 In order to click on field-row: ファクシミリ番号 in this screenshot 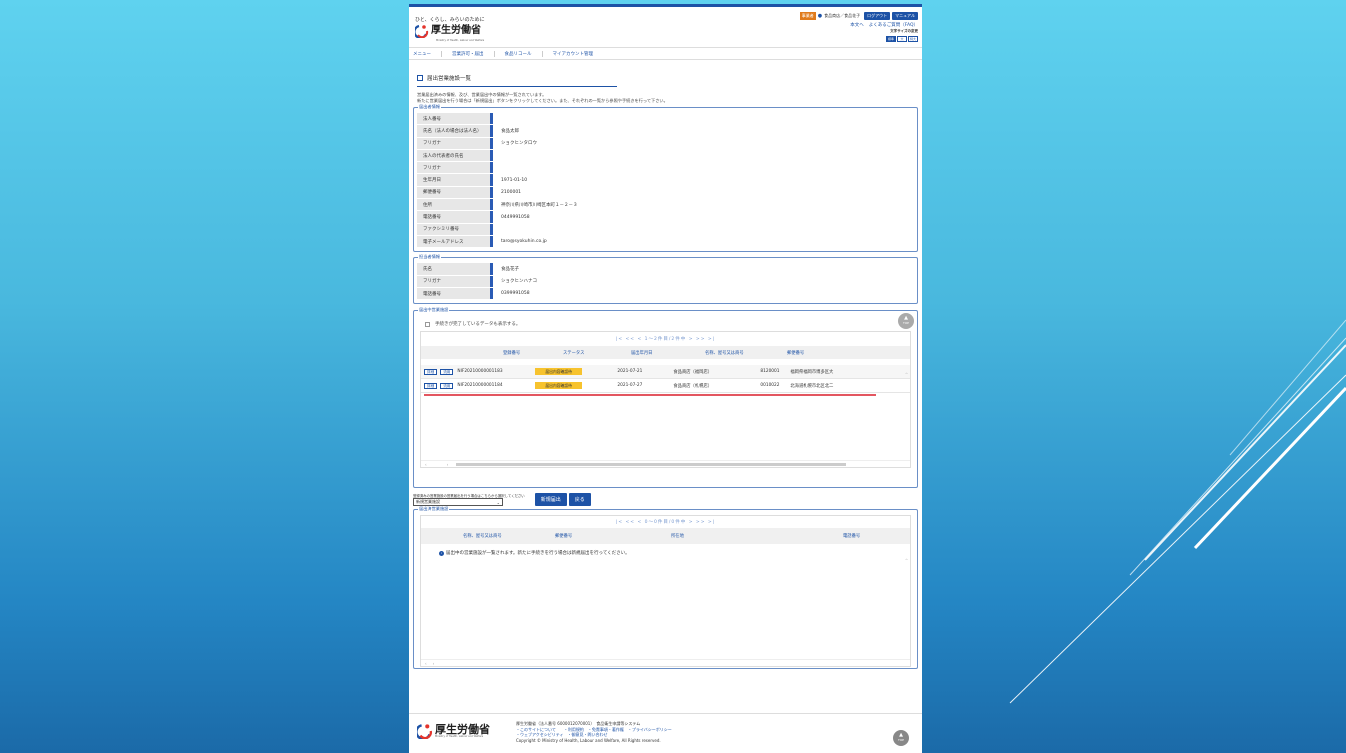, I will do `click(665, 229)`.